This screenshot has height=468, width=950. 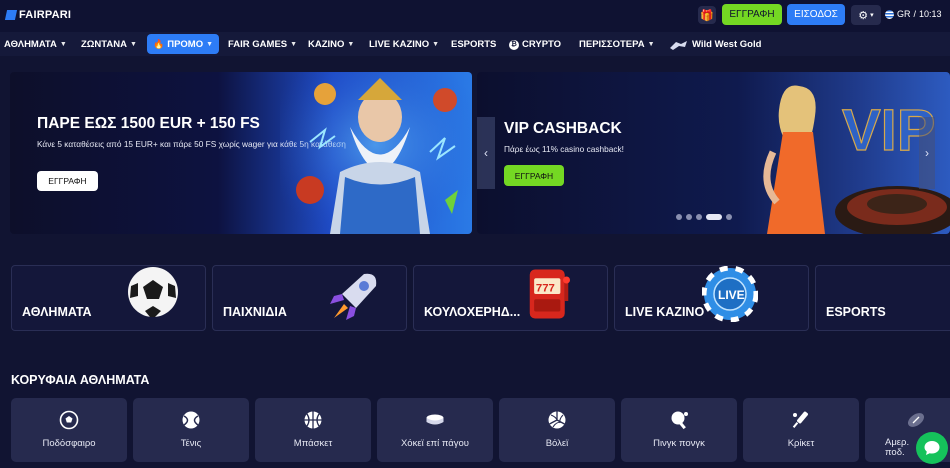 I want to click on nav-item-esports: ESPORTS, so click(x=473, y=44).